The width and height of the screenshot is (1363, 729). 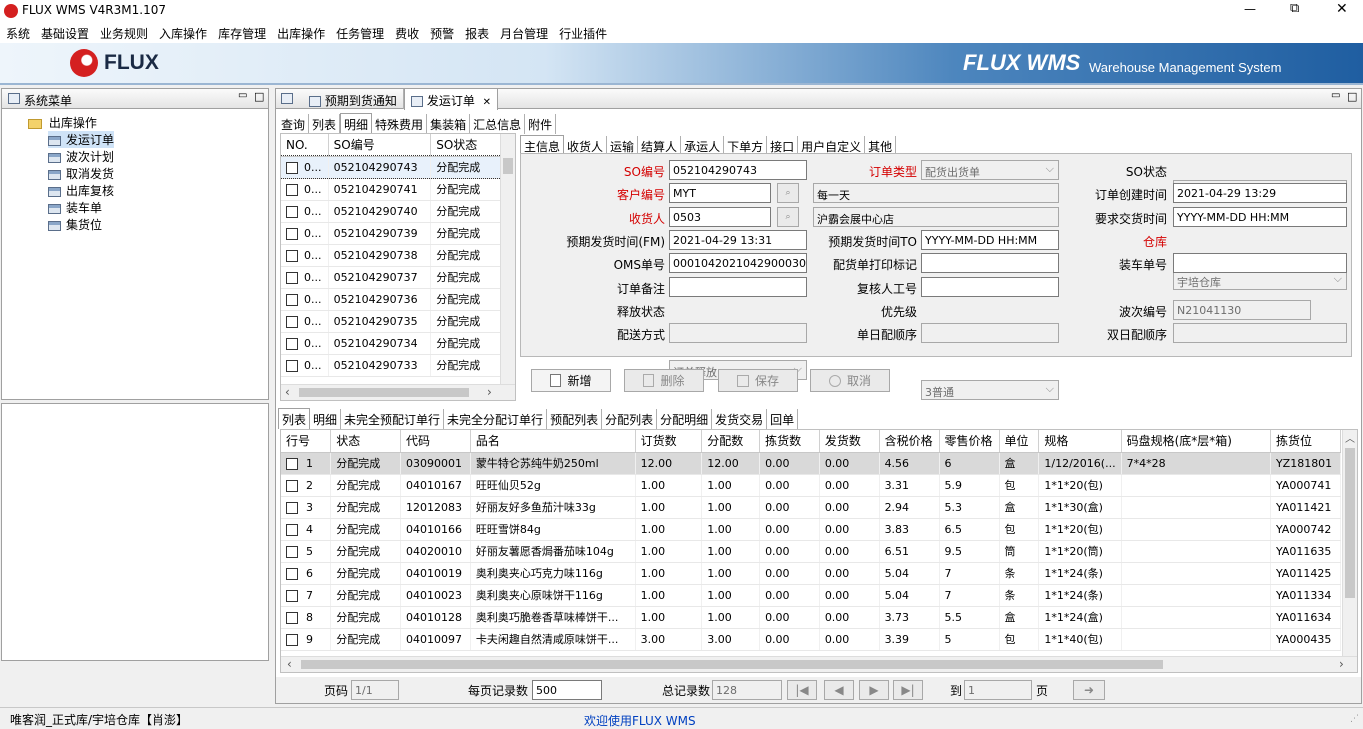 What do you see at coordinates (630, 419) in the screenshot?
I see `detail-tab: 分配列表` at bounding box center [630, 419].